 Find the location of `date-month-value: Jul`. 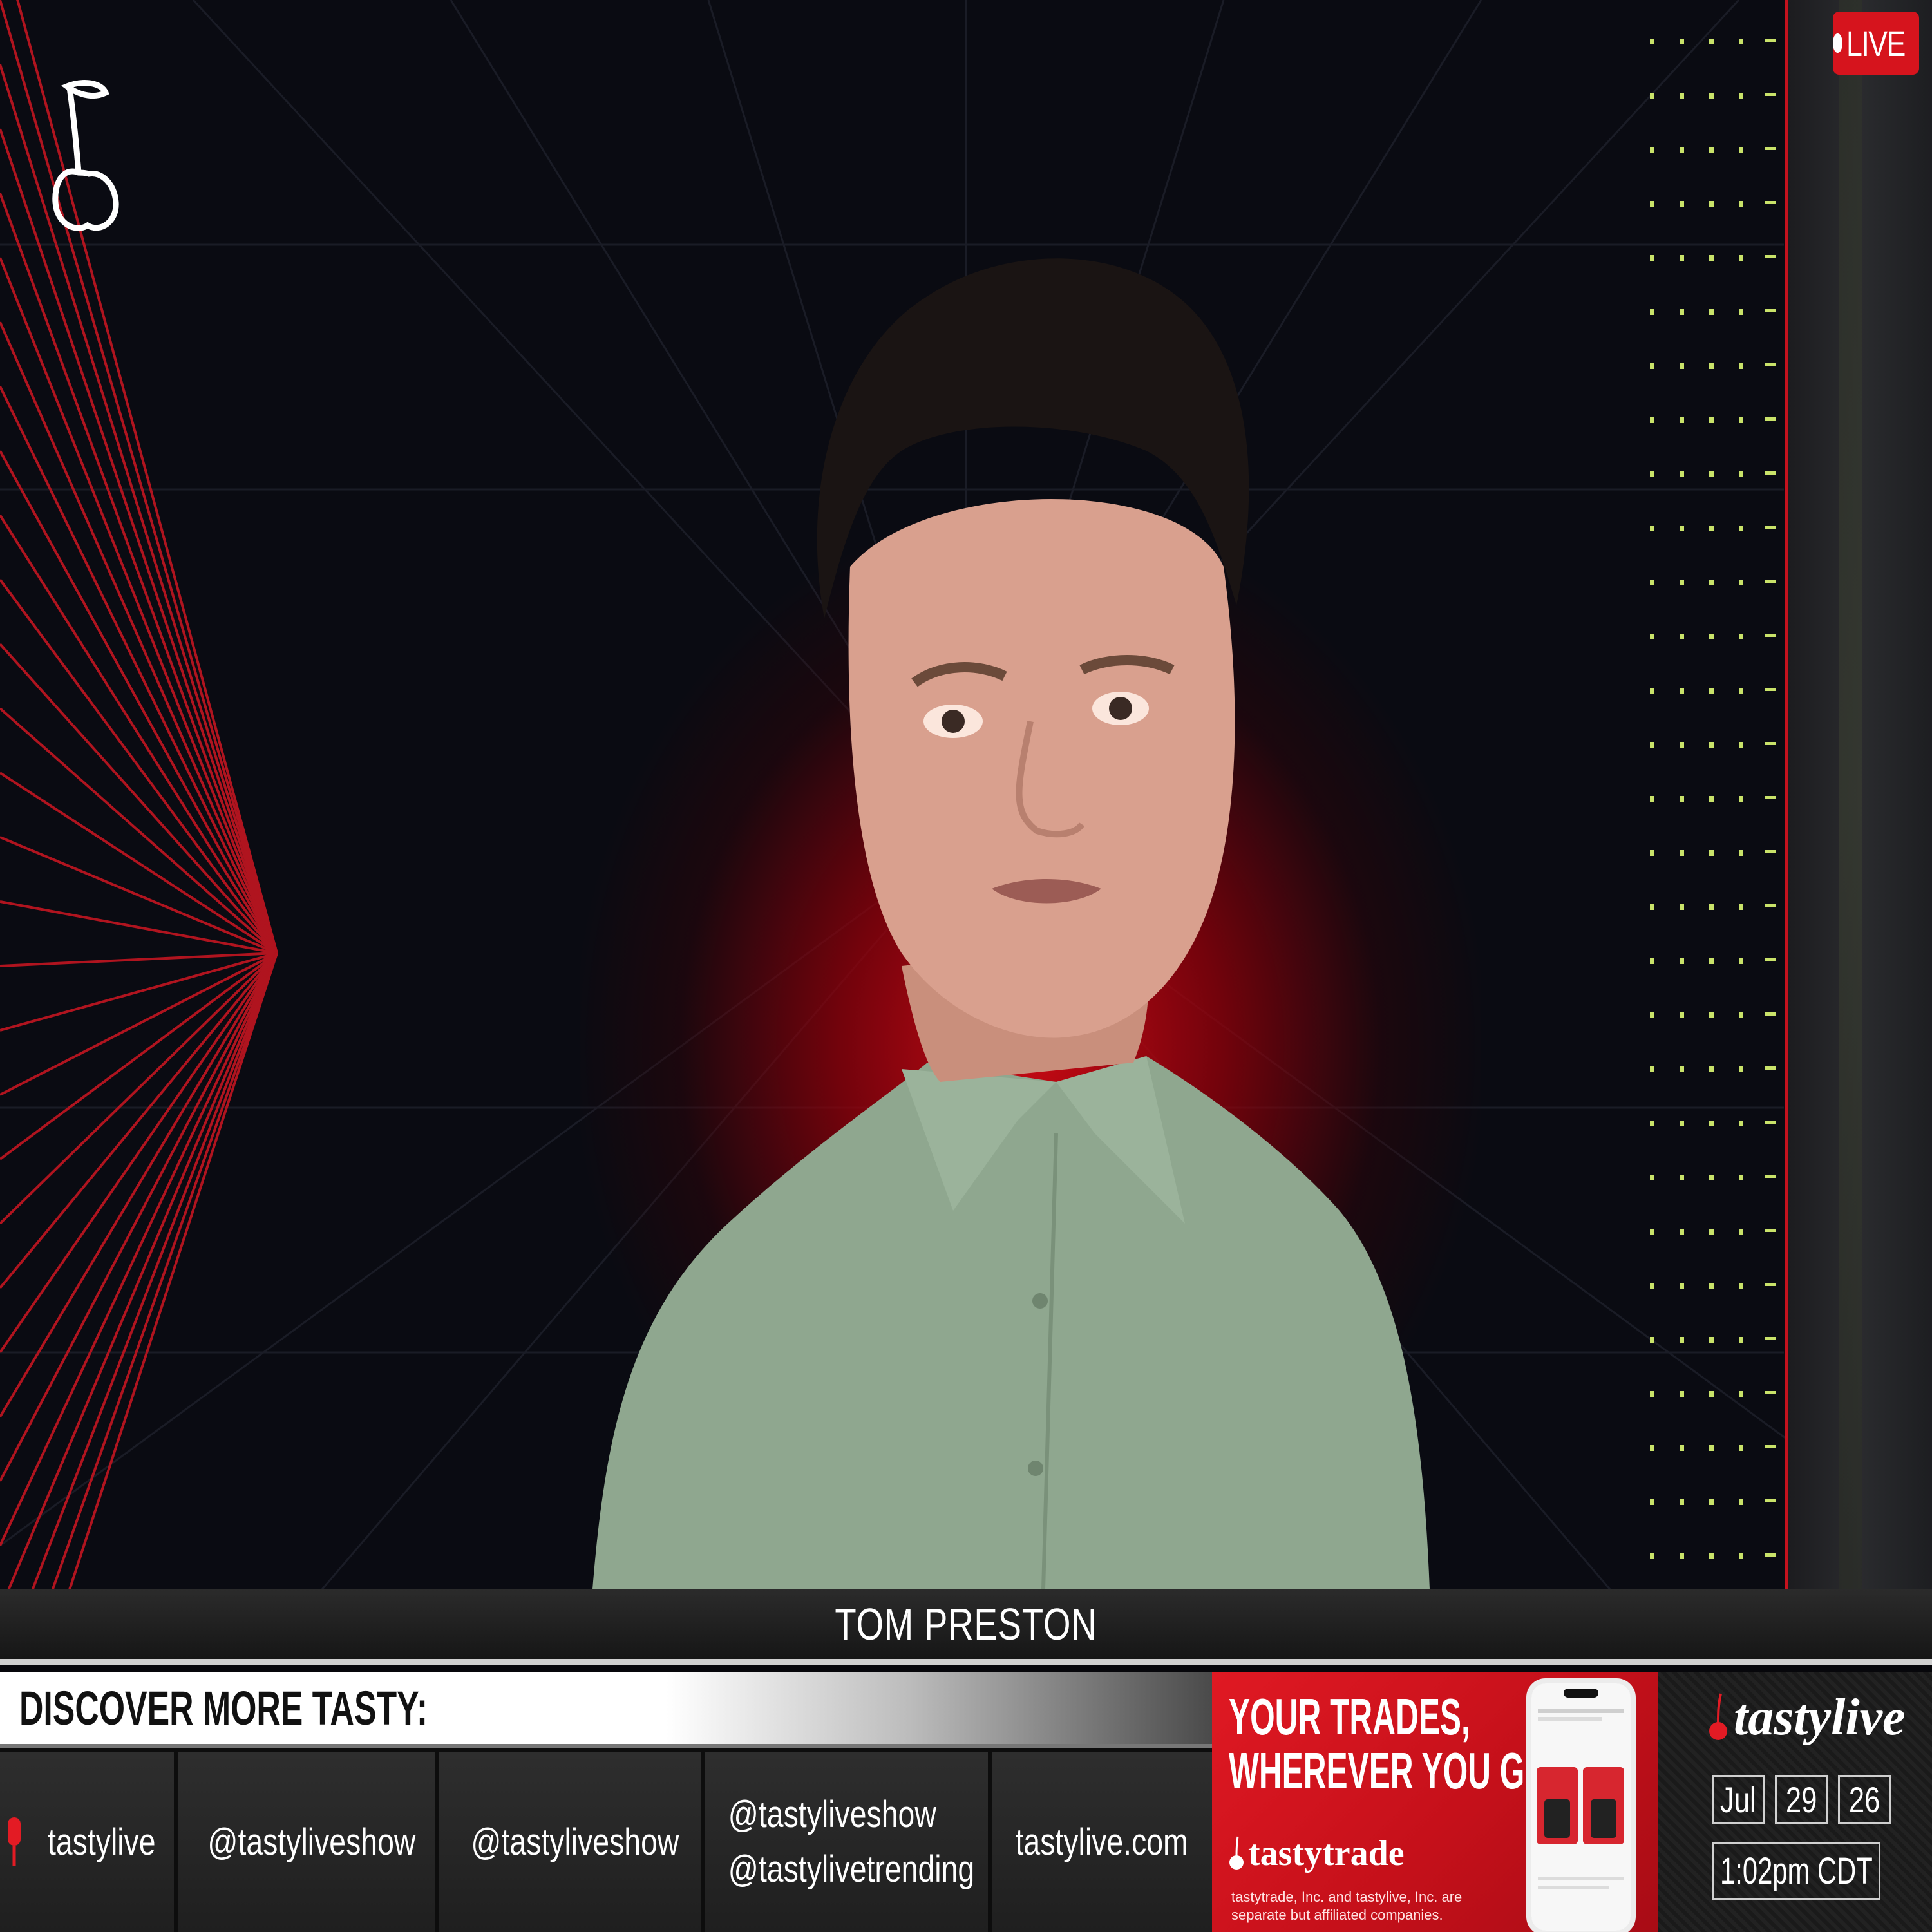

date-month-value: Jul is located at coordinates (1738, 1799).